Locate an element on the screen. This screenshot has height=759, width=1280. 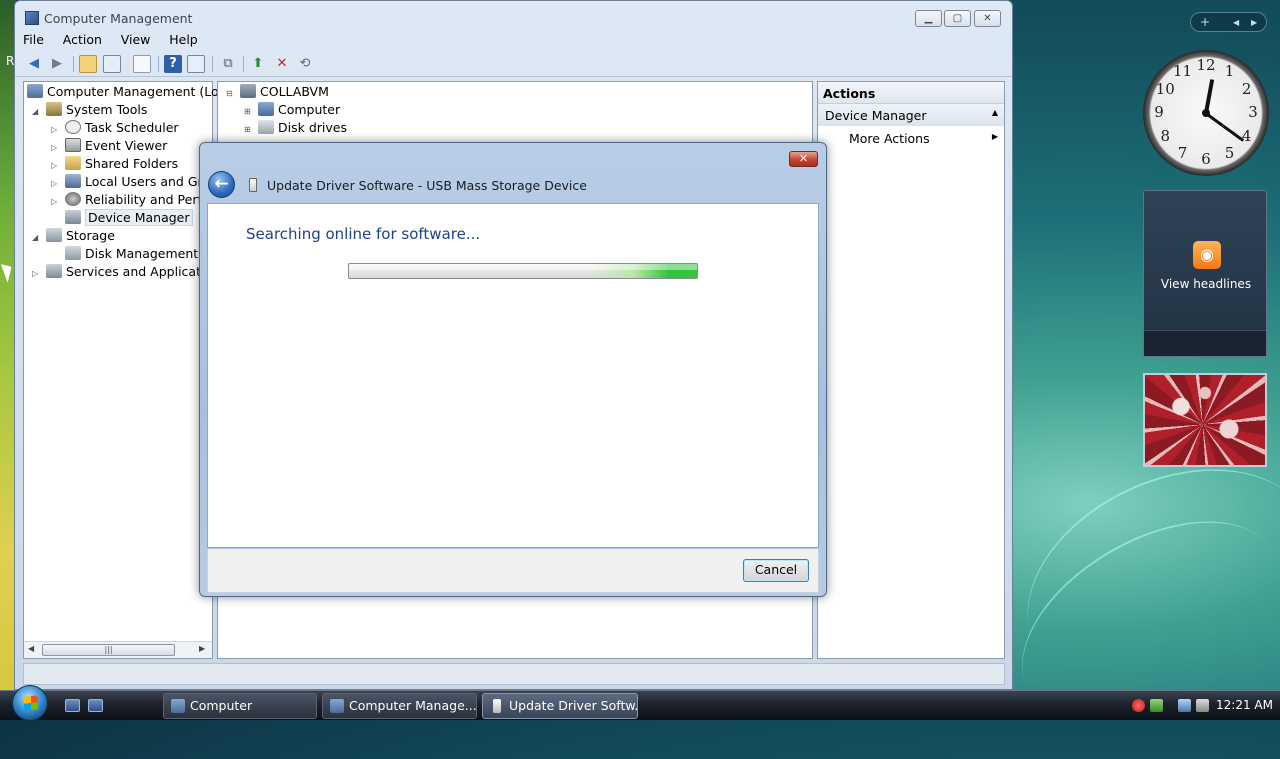
search-progress-bar is located at coordinates (523, 271).